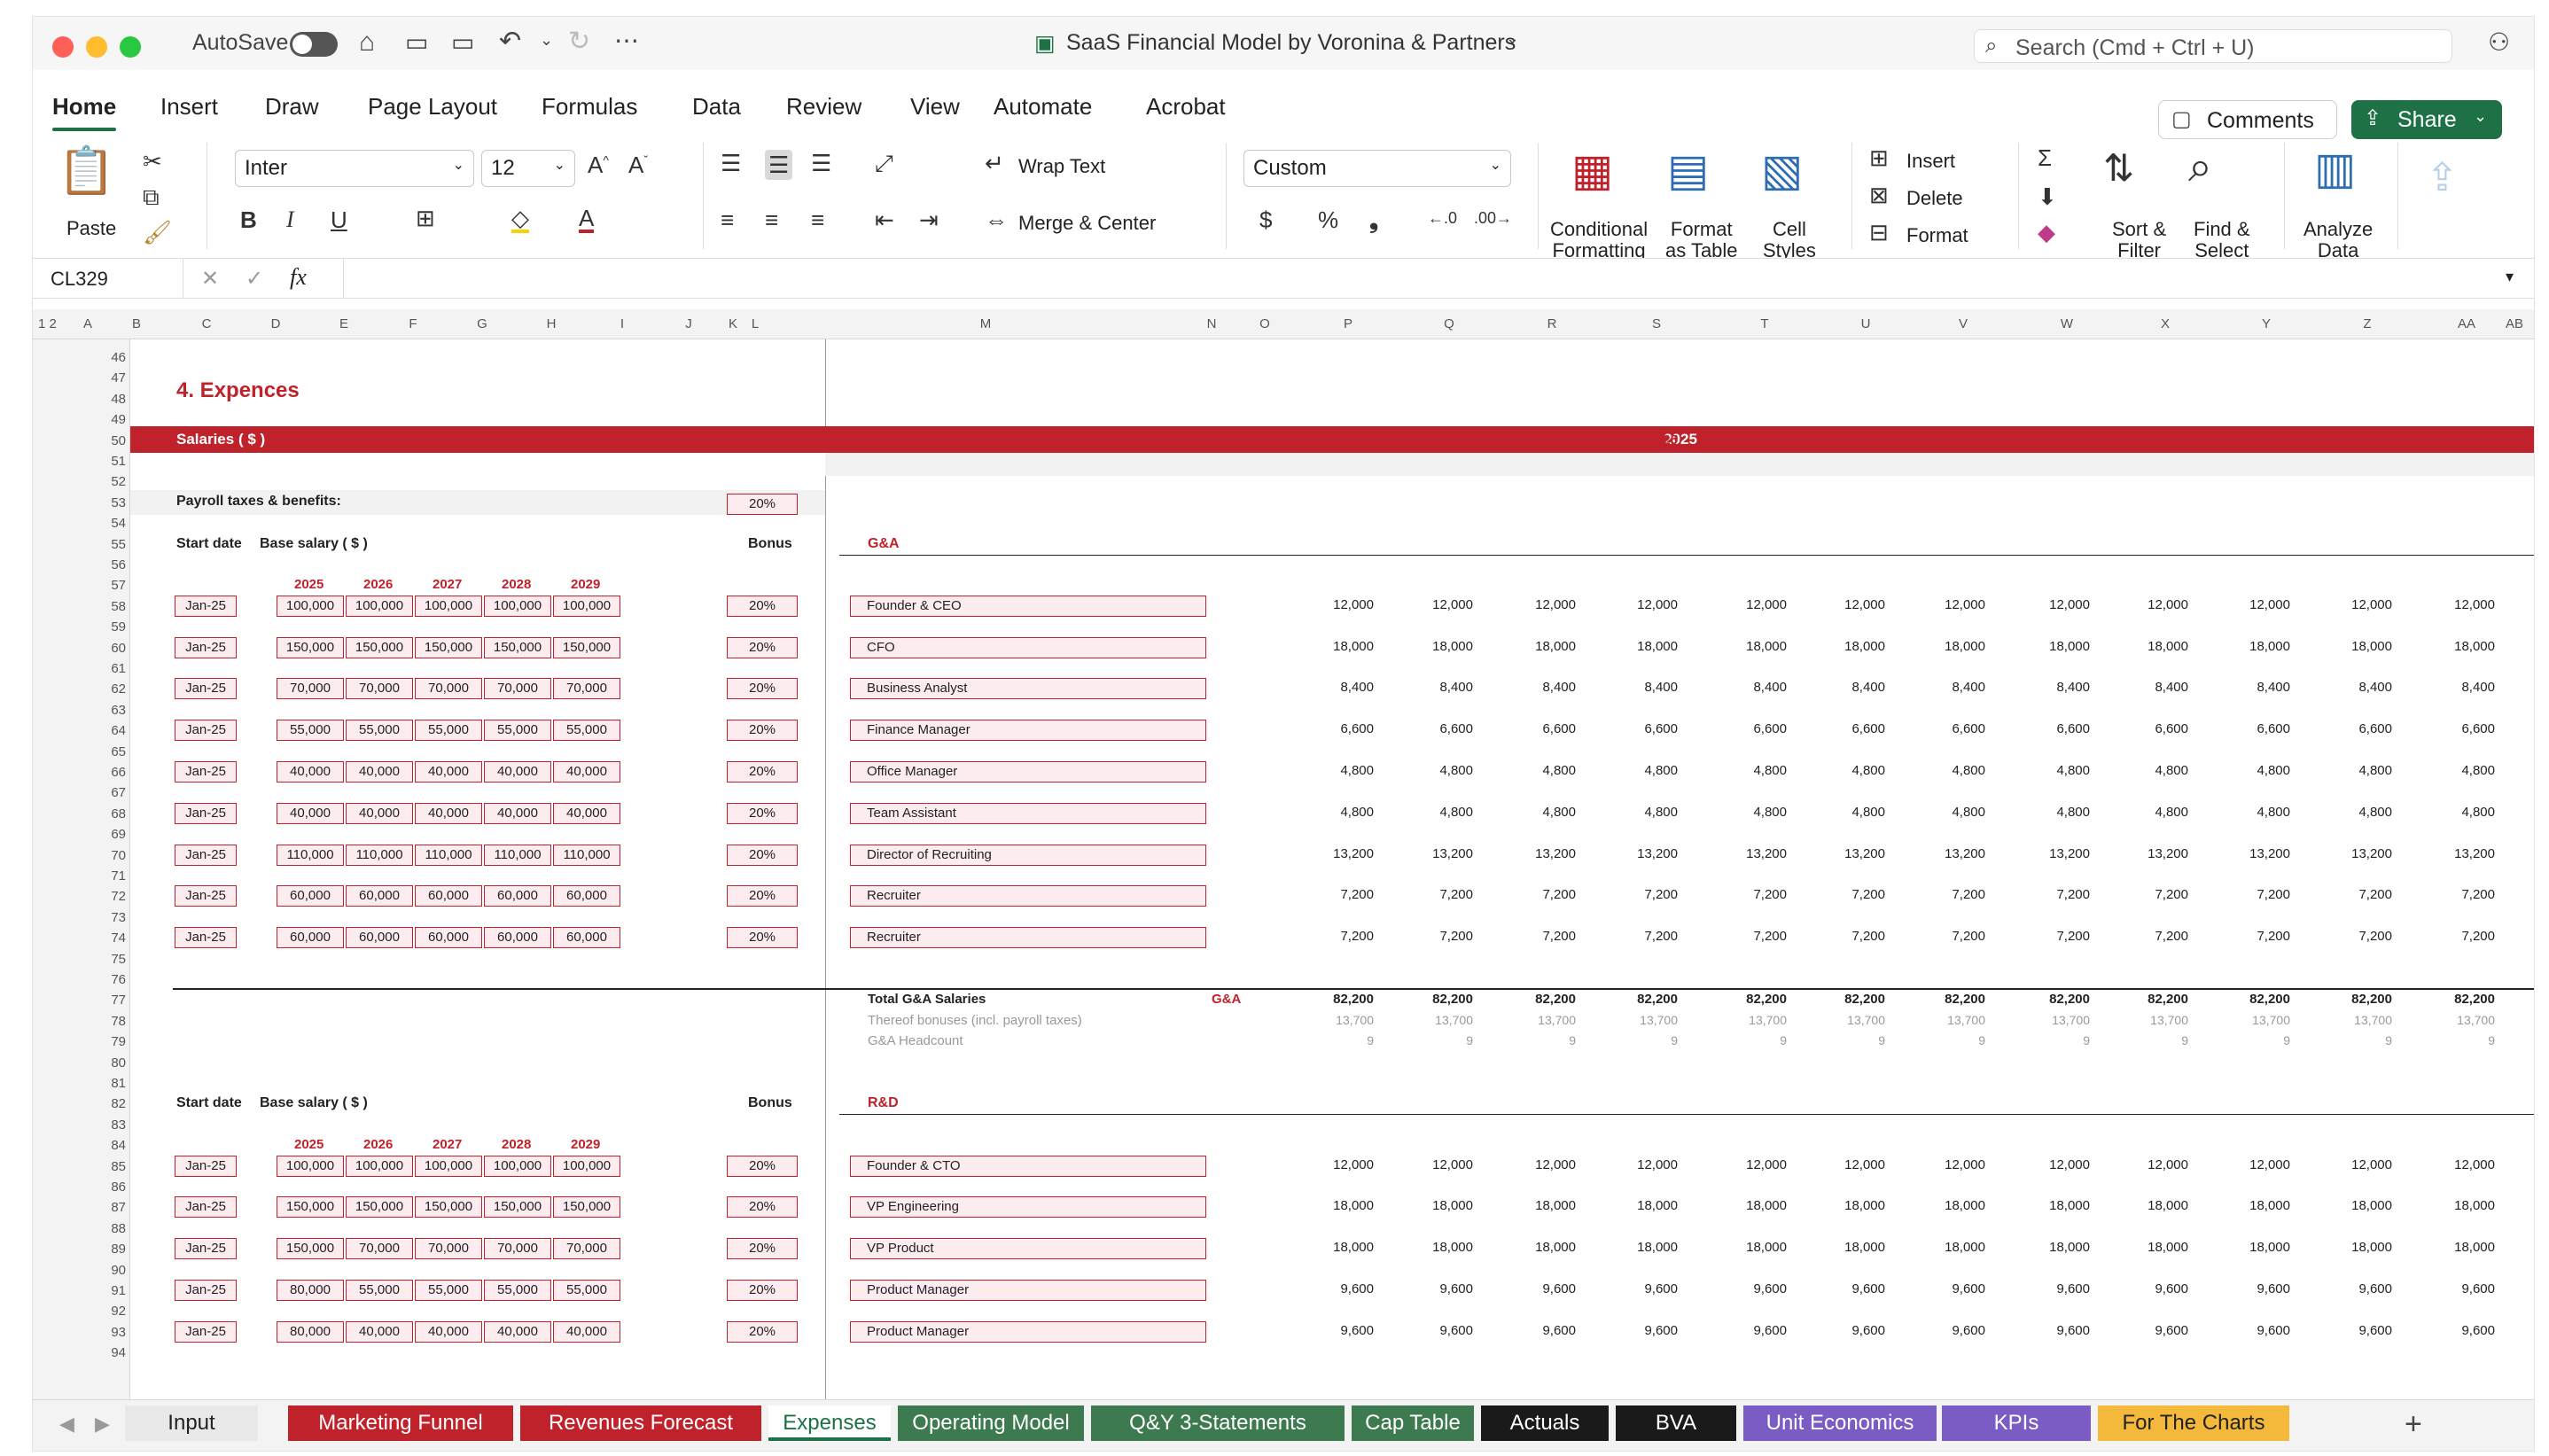  Describe the element at coordinates (413, 323) in the screenshot. I see `column-header-f: F` at that location.